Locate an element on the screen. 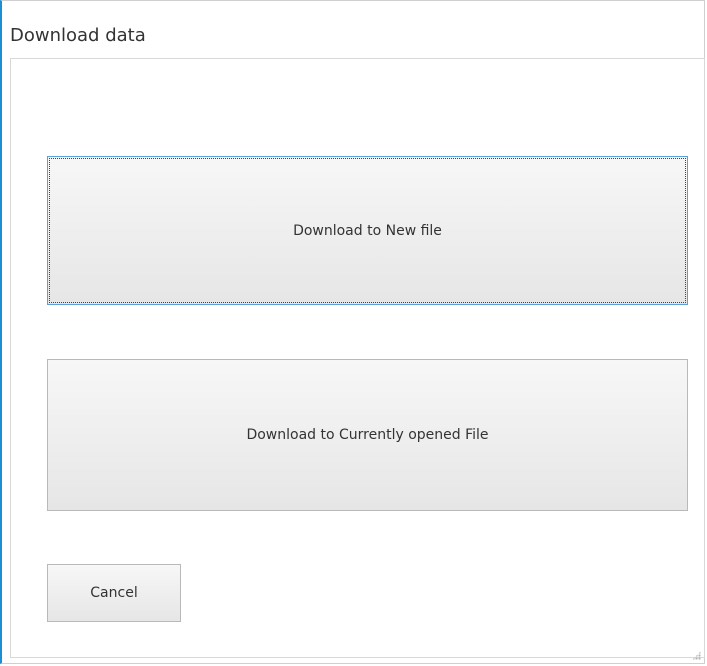 This screenshot has height=666, width=707. cancel-label: Cancel is located at coordinates (114, 593).